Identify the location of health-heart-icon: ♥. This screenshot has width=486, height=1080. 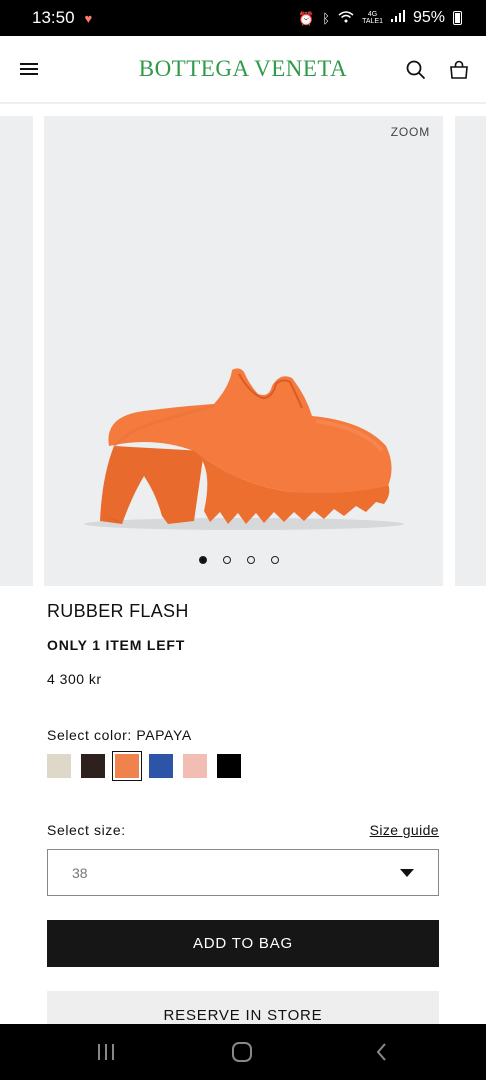
(88, 18).